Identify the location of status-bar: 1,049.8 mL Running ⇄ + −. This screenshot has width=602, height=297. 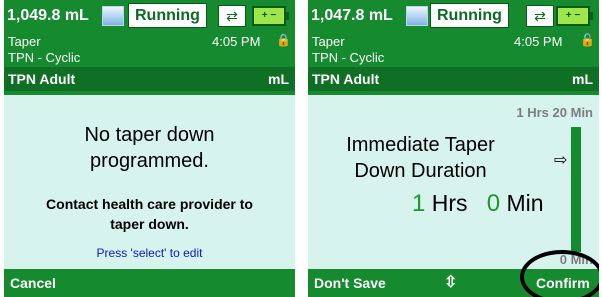
(149, 15).